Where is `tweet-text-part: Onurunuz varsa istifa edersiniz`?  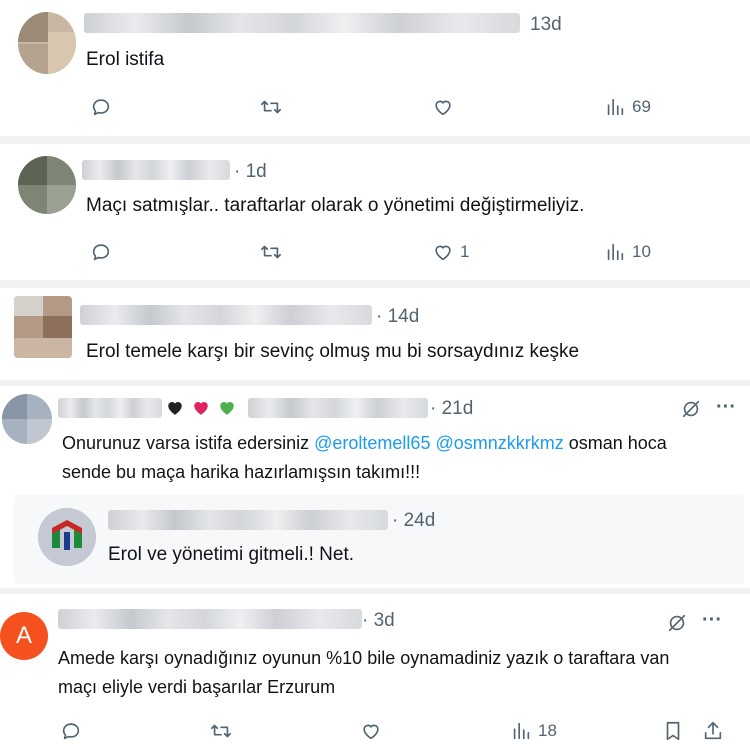
tweet-text-part: Onurunuz varsa istifa edersiniz is located at coordinates (188, 443).